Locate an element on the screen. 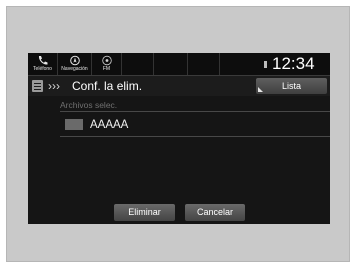 The width and height of the screenshot is (358, 268). radio-icon is located at coordinates (106, 60).